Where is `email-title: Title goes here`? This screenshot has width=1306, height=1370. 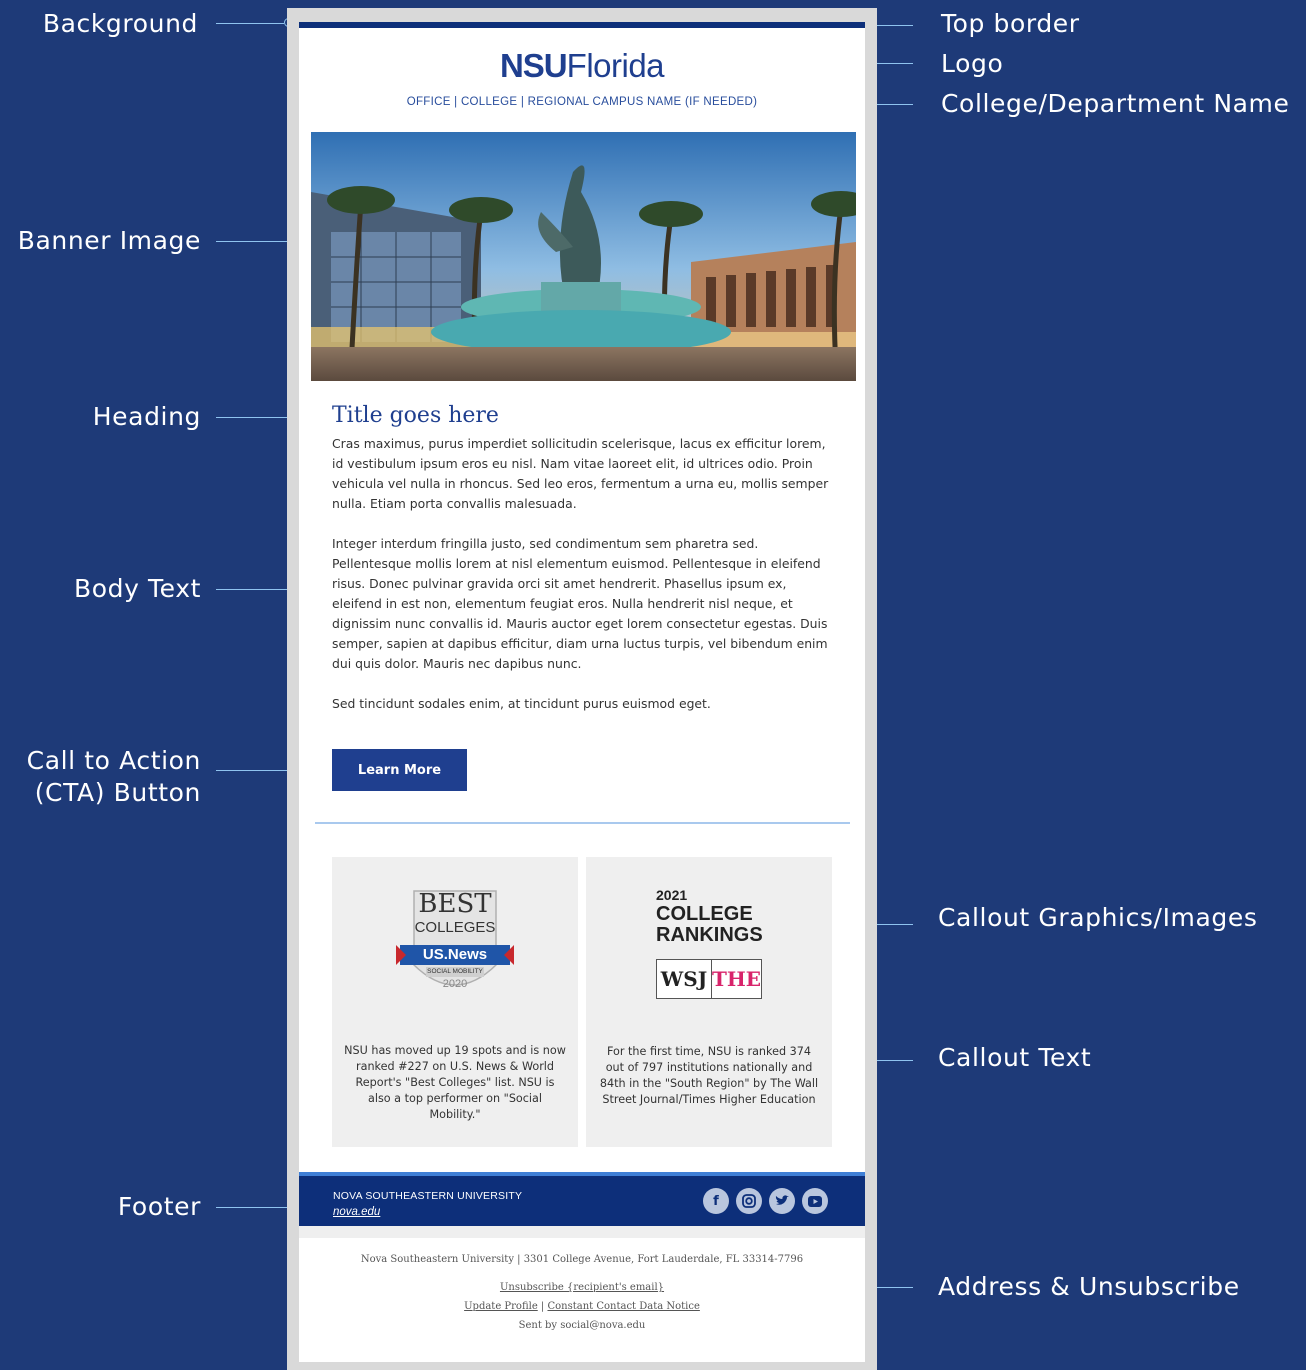 email-title: Title goes here is located at coordinates (415, 415).